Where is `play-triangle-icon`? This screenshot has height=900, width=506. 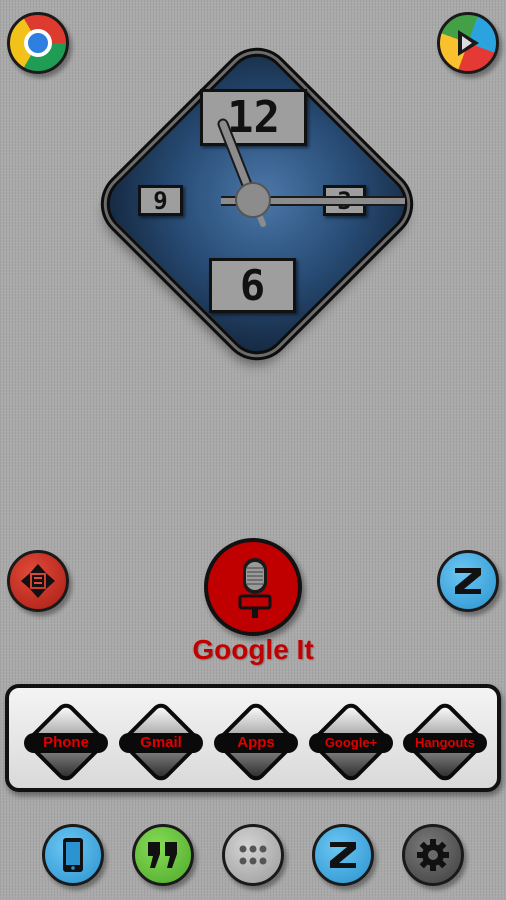 play-triangle-icon is located at coordinates (468, 43).